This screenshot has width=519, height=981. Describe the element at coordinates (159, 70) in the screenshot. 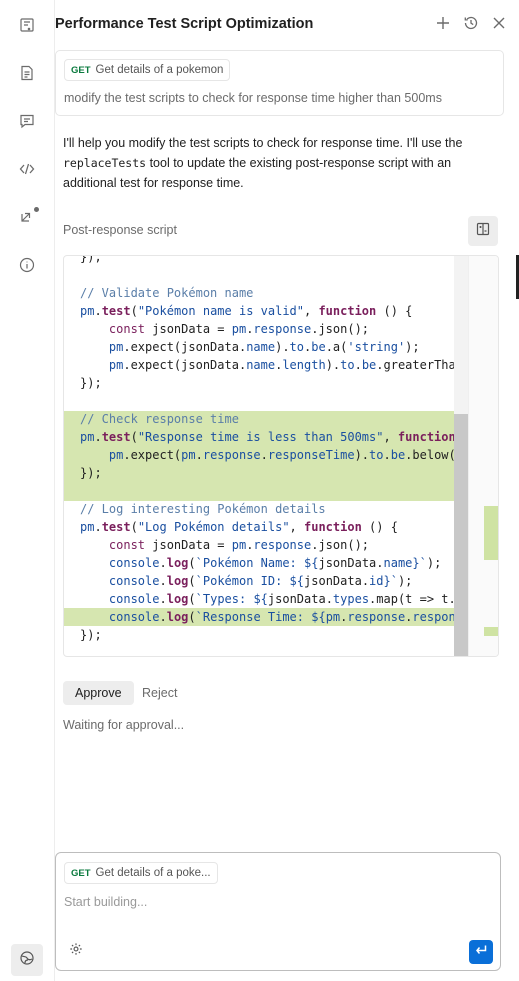

I see `request-name: Get details of a pokemon` at that location.